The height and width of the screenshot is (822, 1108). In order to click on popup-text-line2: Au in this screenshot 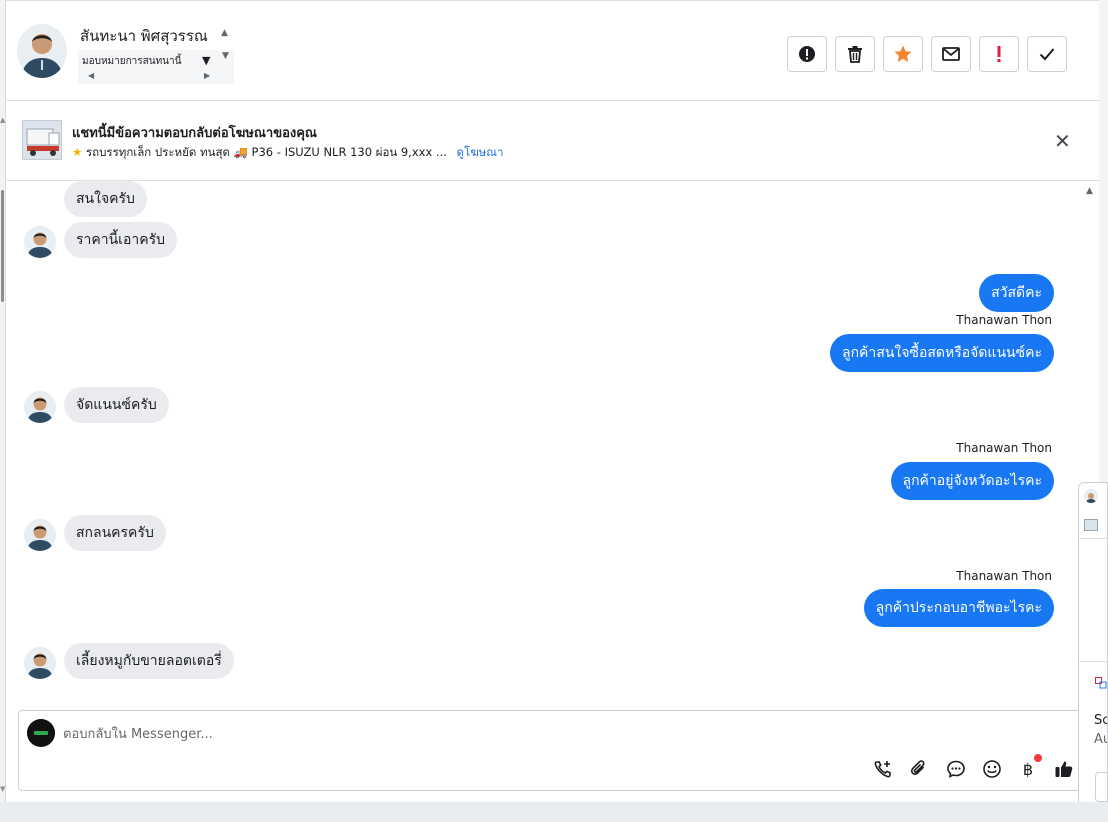, I will do `click(1100, 739)`.